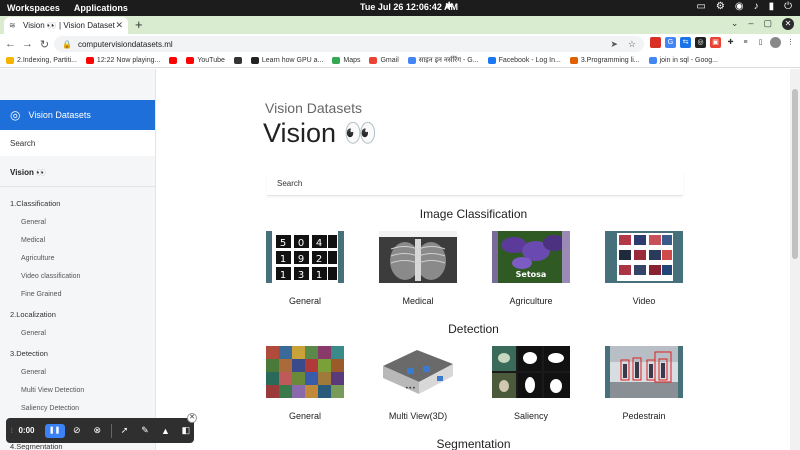 This screenshot has width=800, height=450. Describe the element at coordinates (139, 25) in the screenshot. I see `new-tab-button: +` at that location.